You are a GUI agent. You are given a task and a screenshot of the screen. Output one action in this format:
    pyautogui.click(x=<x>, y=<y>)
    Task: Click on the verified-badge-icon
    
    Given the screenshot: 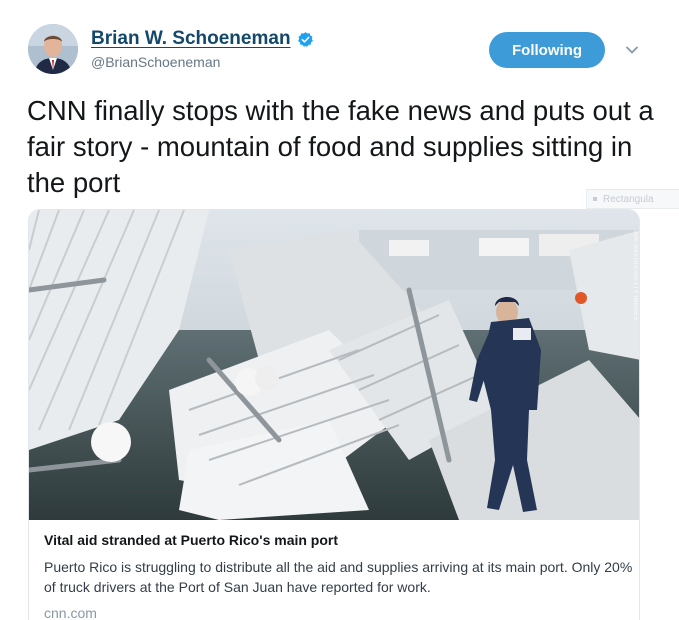 What is the action you would take?
    pyautogui.click(x=305, y=39)
    